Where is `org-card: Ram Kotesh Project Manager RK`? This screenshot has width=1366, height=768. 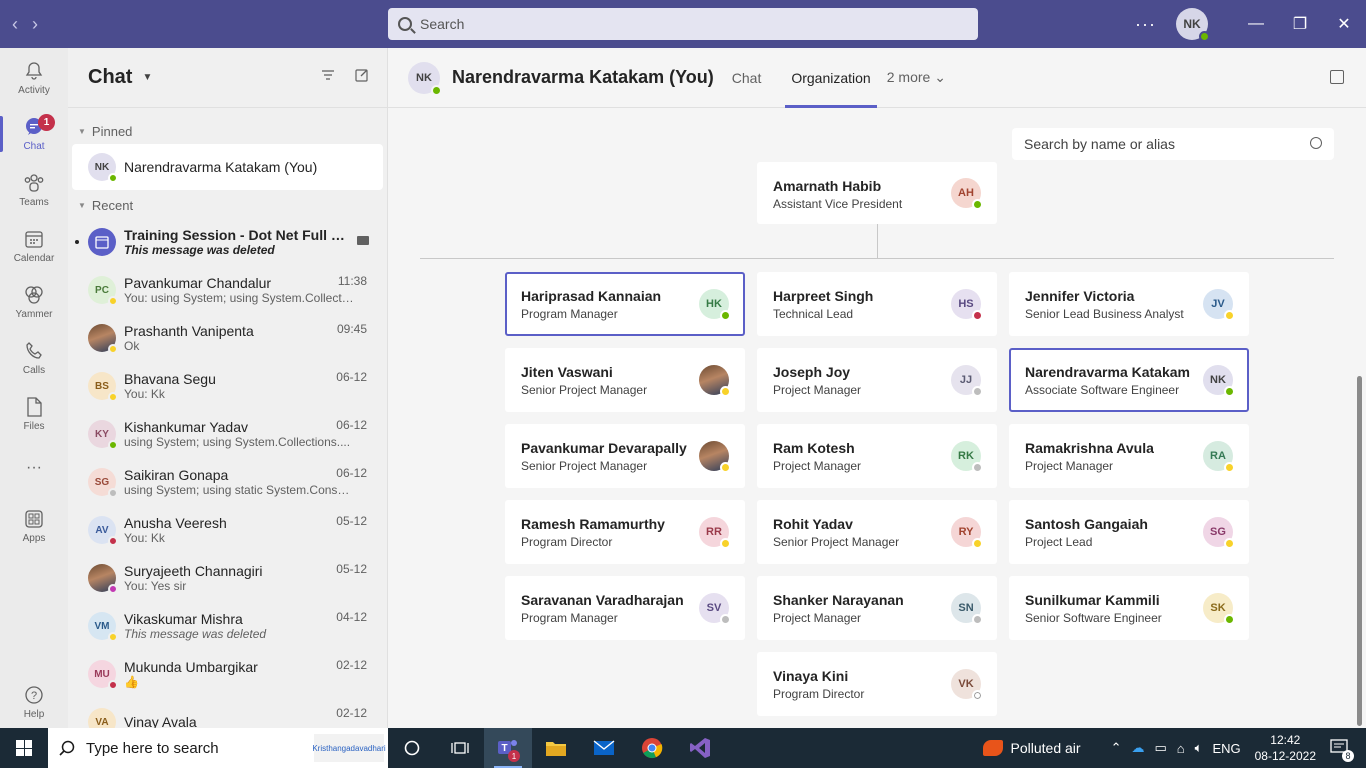
org-card: Ram Kotesh Project Manager RK is located at coordinates (877, 456).